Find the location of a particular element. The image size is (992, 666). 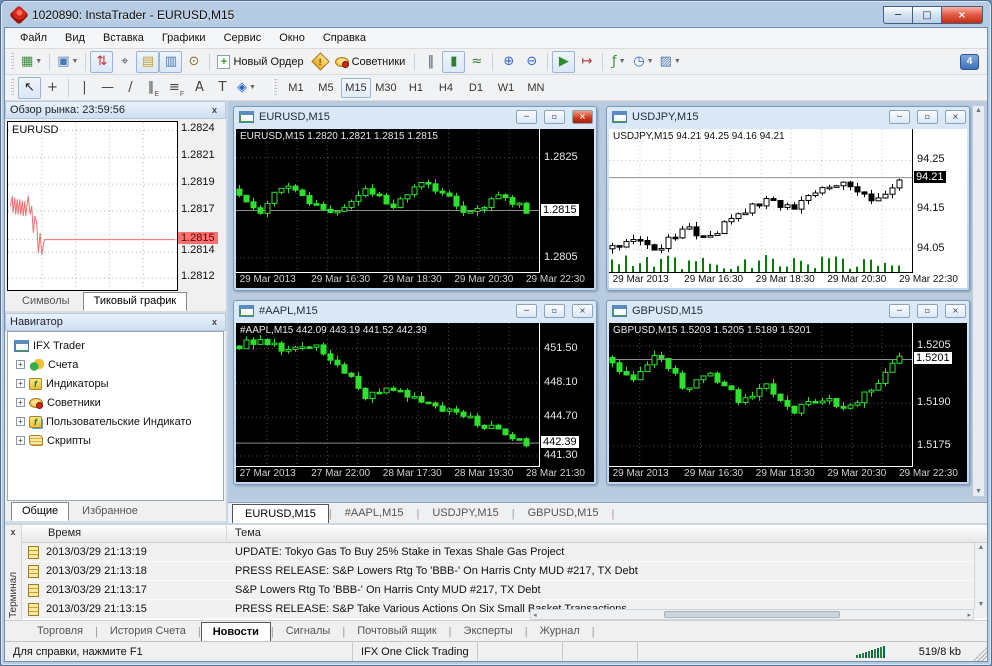

data-window-toggle: ⌖ is located at coordinates (124, 62).